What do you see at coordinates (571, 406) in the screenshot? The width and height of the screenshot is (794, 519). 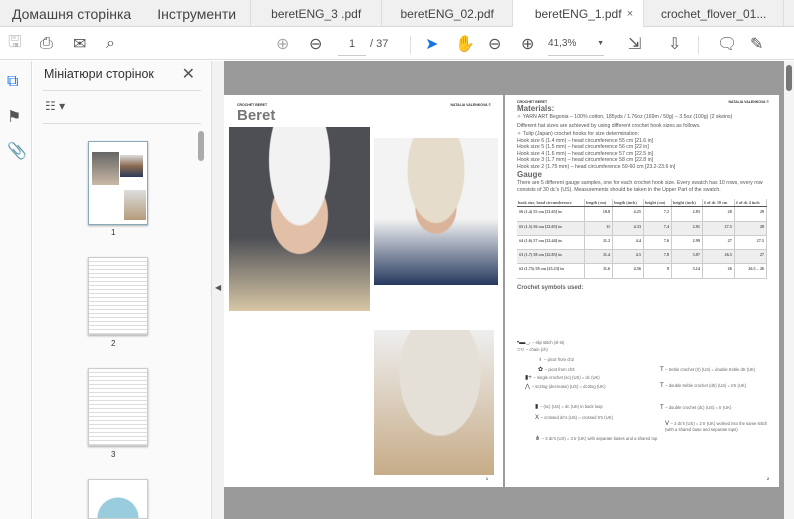 I see `symbol-description: – (sc) (US) = dc (UK) in back loop` at bounding box center [571, 406].